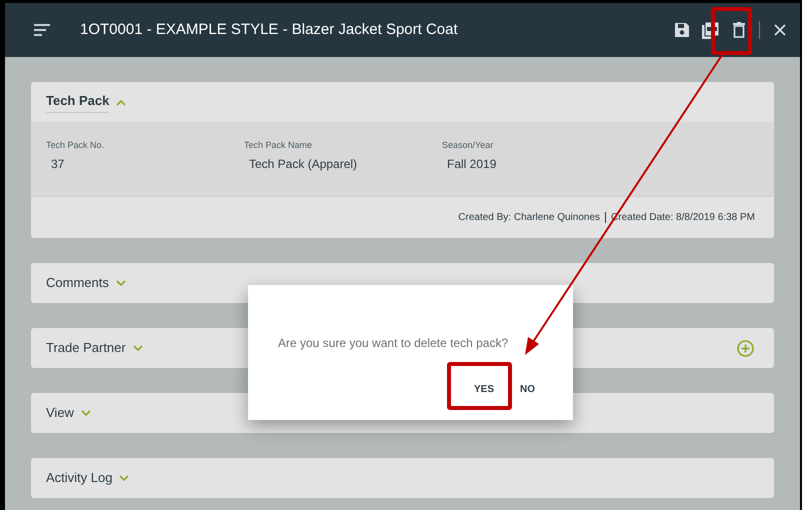 The image size is (804, 510). What do you see at coordinates (76, 145) in the screenshot?
I see `field-label: Tech Pack No.` at bounding box center [76, 145].